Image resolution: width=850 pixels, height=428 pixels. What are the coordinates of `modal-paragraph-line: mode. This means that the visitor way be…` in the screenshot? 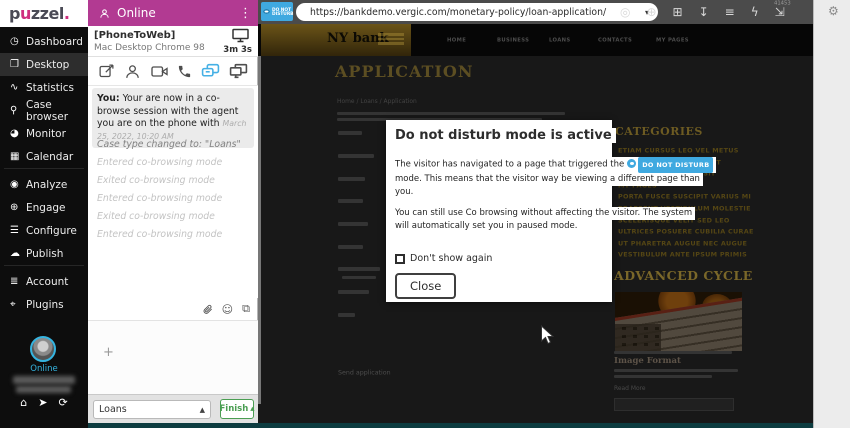 It's located at (549, 179).